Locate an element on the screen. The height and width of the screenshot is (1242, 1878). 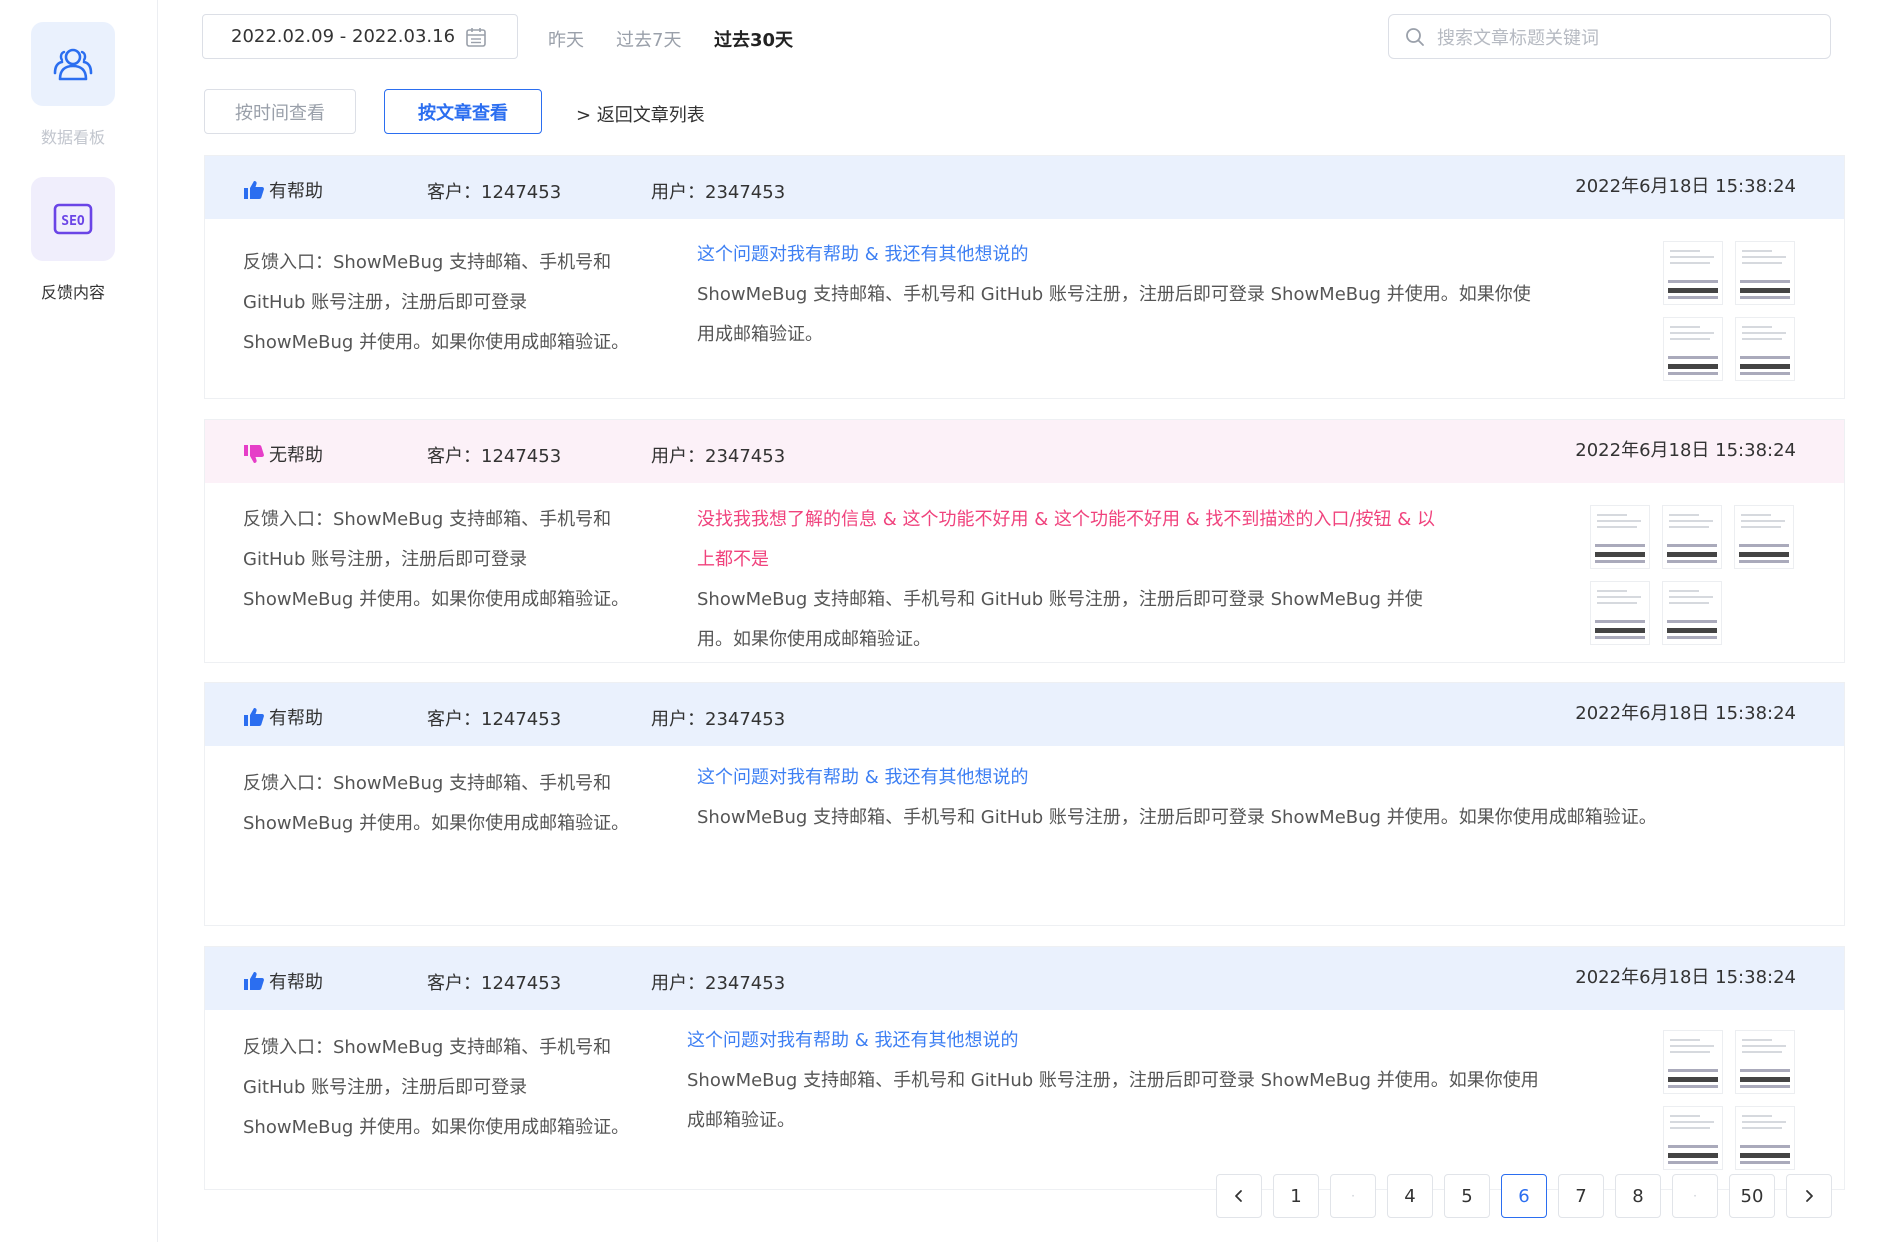
quick-range-30days: 过去30天 is located at coordinates (753, 39).